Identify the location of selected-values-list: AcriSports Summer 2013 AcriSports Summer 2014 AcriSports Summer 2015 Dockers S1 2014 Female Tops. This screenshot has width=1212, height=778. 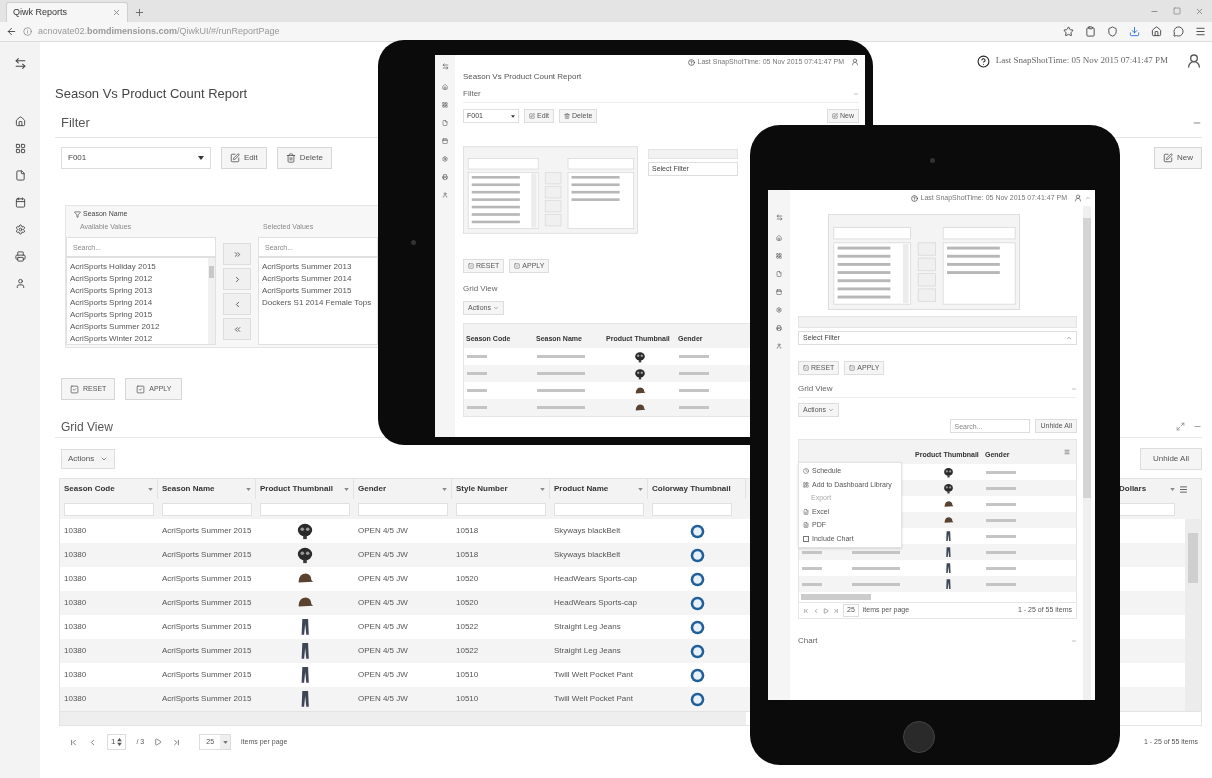
(318, 301).